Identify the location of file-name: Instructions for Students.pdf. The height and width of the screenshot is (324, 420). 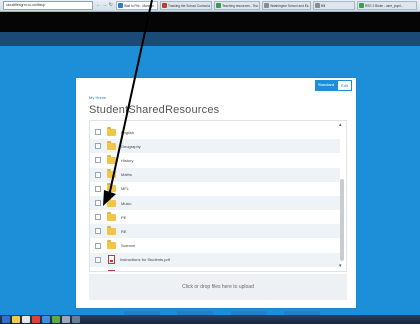
(145, 259).